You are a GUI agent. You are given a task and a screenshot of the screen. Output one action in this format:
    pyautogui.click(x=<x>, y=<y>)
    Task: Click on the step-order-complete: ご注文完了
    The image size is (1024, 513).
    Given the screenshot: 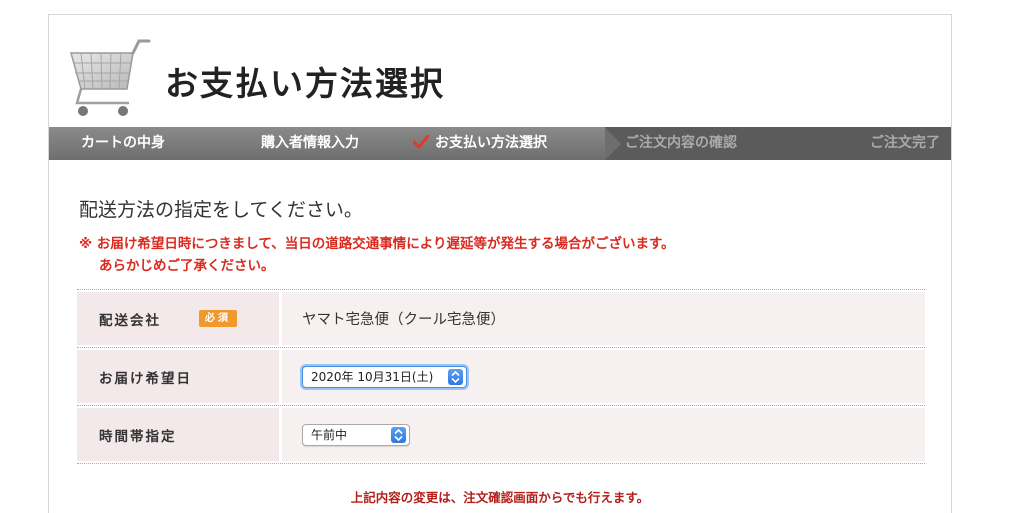 What is the action you would take?
    pyautogui.click(x=880, y=143)
    